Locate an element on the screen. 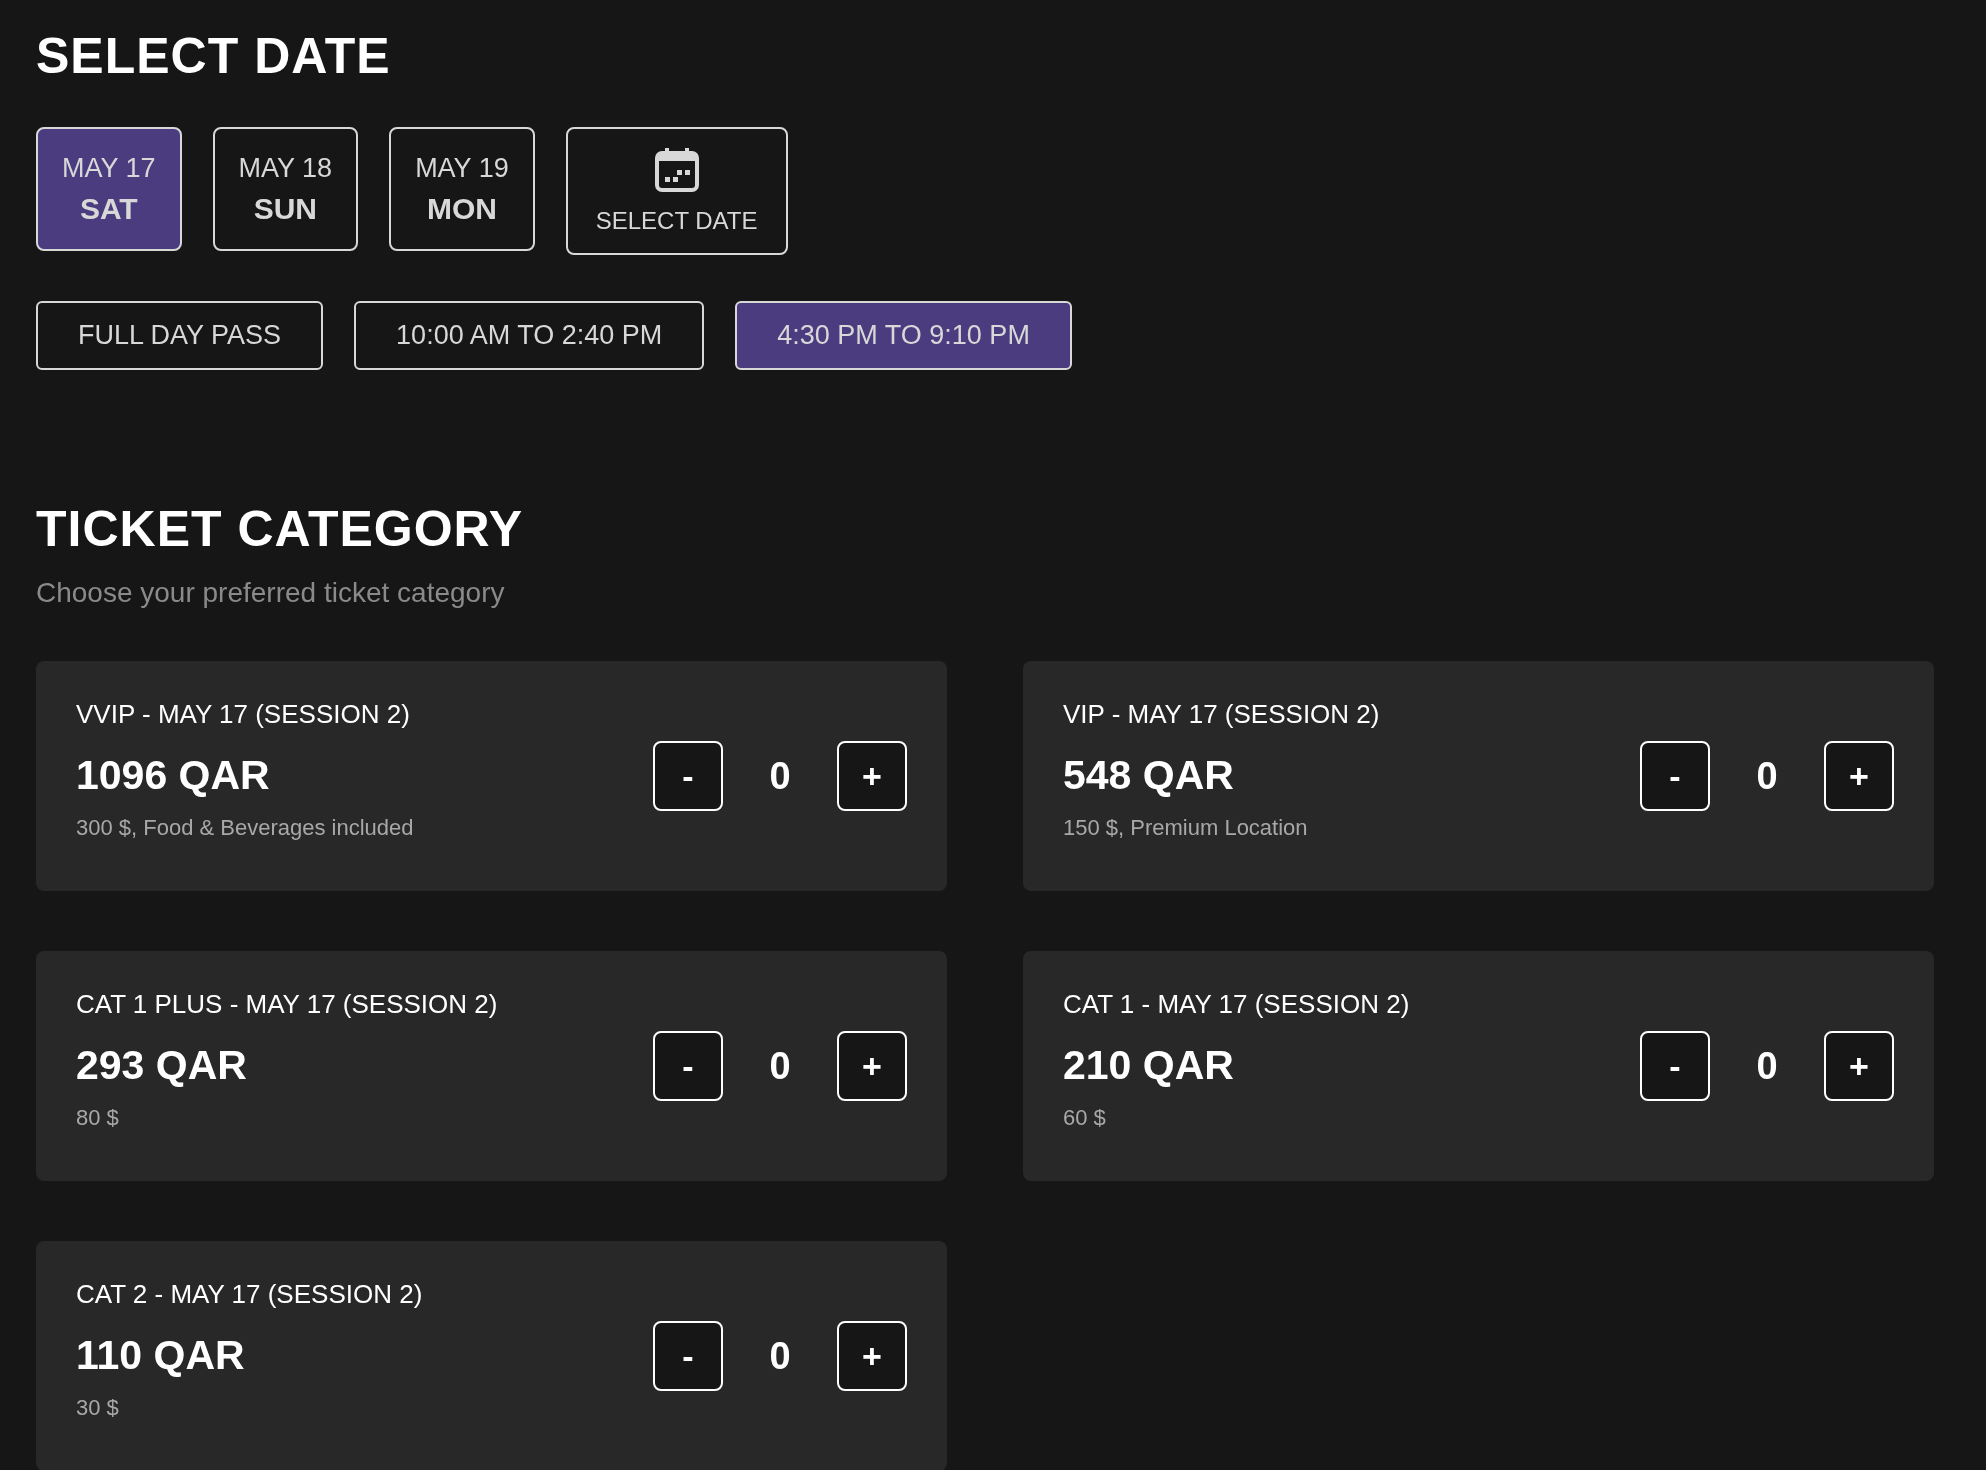 The height and width of the screenshot is (1470, 1986). ticket-price: 110 QAR is located at coordinates (161, 1355).